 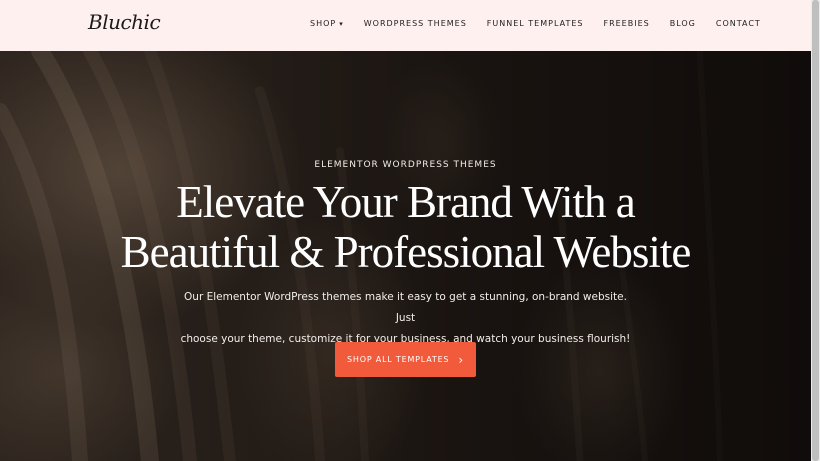 I want to click on nav-item-shop: SHOP ▾, so click(x=327, y=23).